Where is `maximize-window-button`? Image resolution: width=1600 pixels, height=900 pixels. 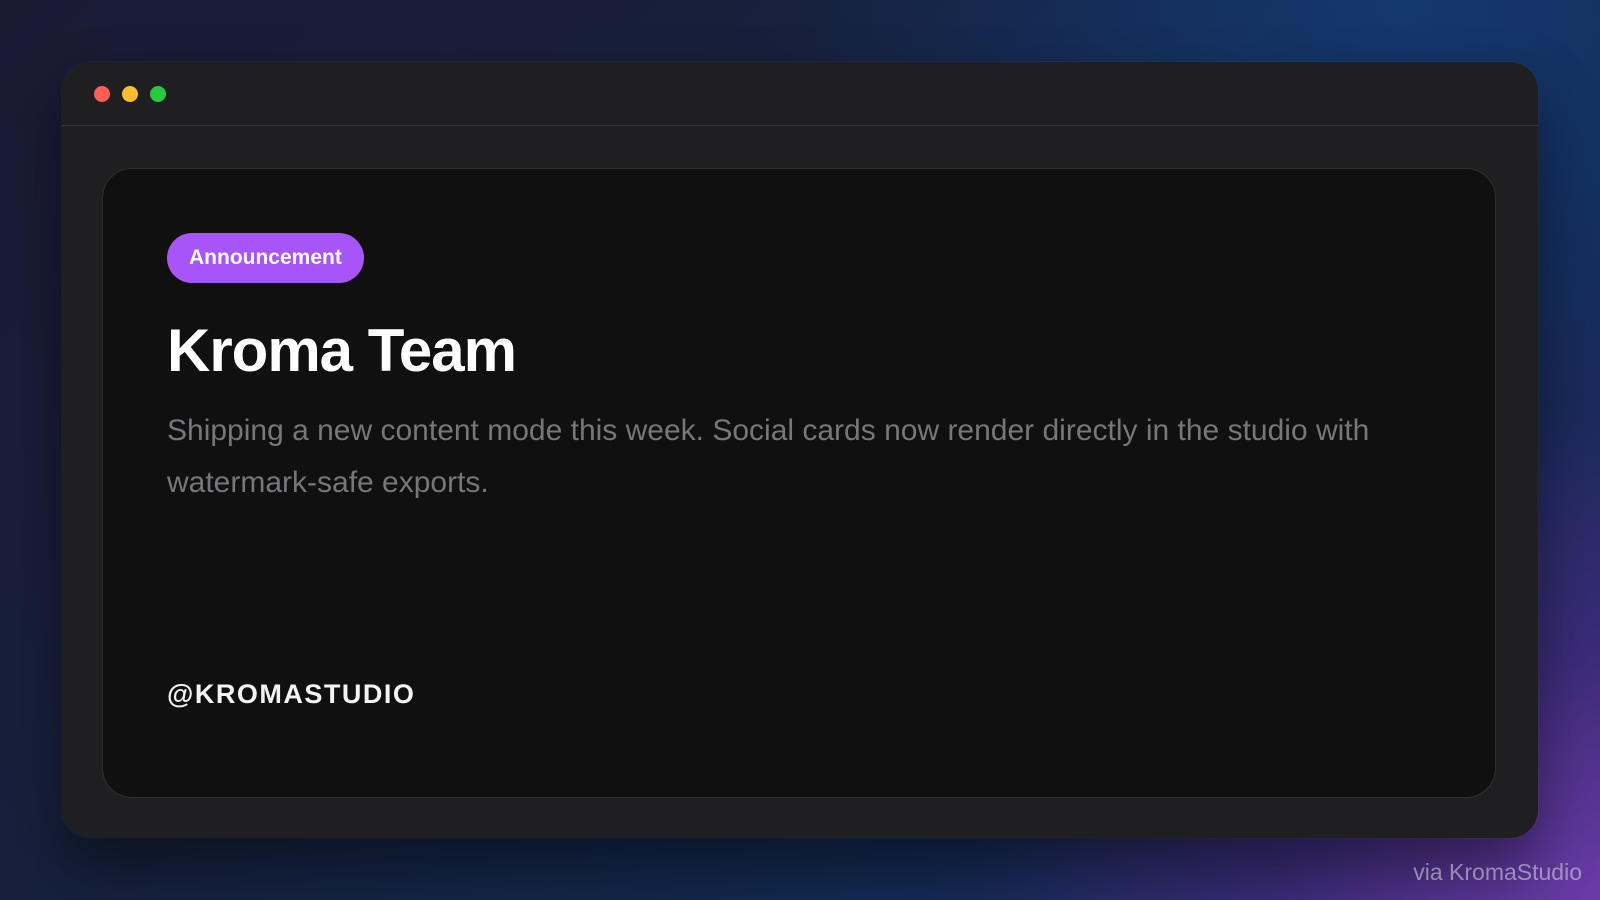
maximize-window-button is located at coordinates (158, 94).